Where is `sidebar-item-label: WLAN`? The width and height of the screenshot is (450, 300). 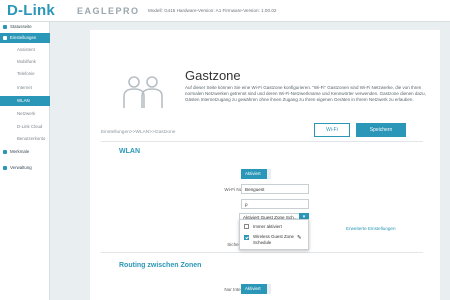
sidebar-item-label: WLAN is located at coordinates (23, 100).